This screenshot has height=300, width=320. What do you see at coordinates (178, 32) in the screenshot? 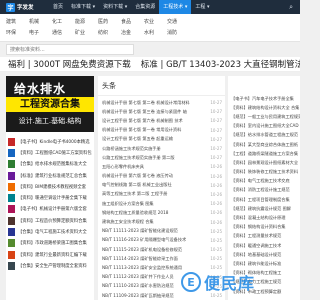
I see `category-link: 消防` at bounding box center [178, 32].